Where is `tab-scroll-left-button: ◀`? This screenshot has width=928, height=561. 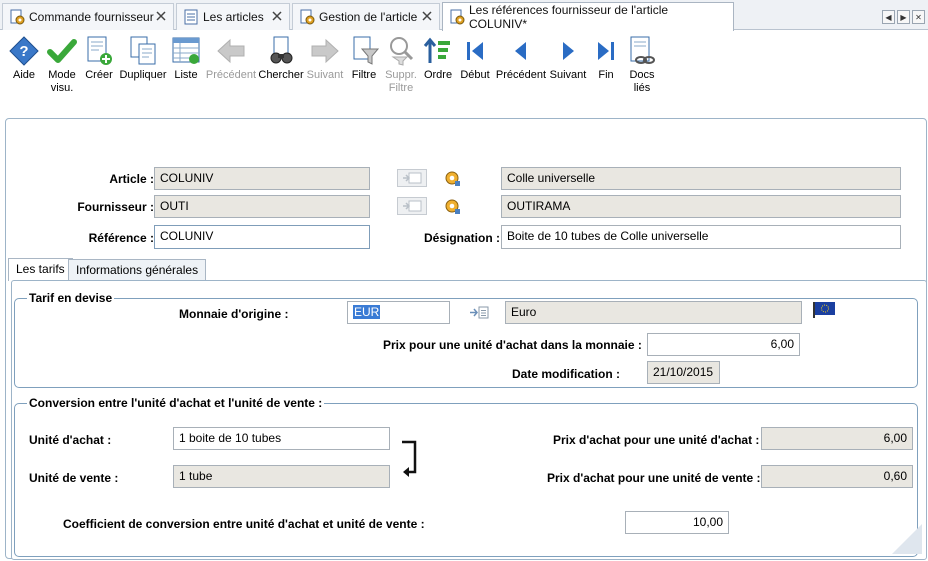 tab-scroll-left-button: ◀ is located at coordinates (888, 17).